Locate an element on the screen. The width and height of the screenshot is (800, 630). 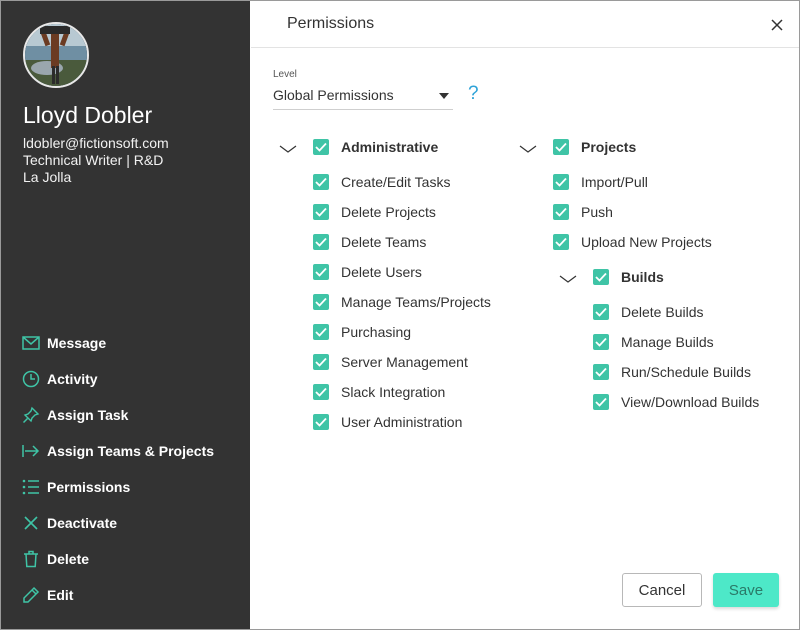
x-icon is located at coordinates (31, 523).